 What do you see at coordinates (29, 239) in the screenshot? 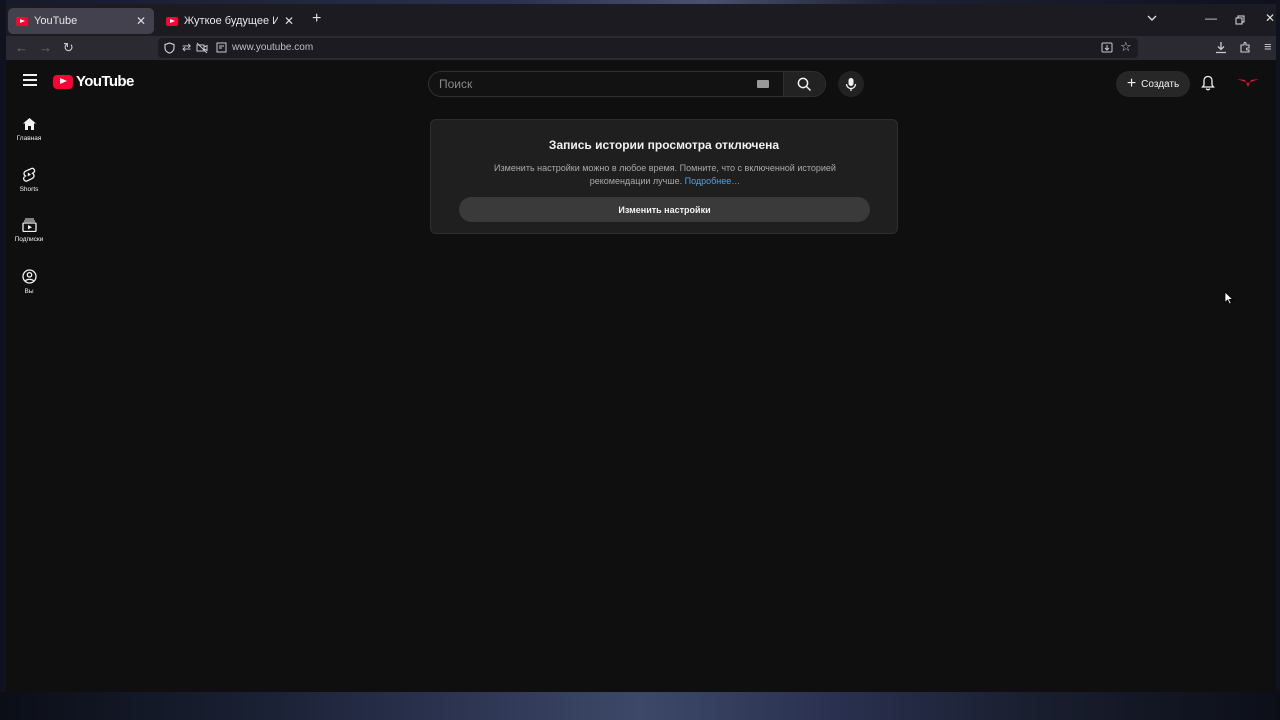
I see `sidebar-item-label: Подписки` at bounding box center [29, 239].